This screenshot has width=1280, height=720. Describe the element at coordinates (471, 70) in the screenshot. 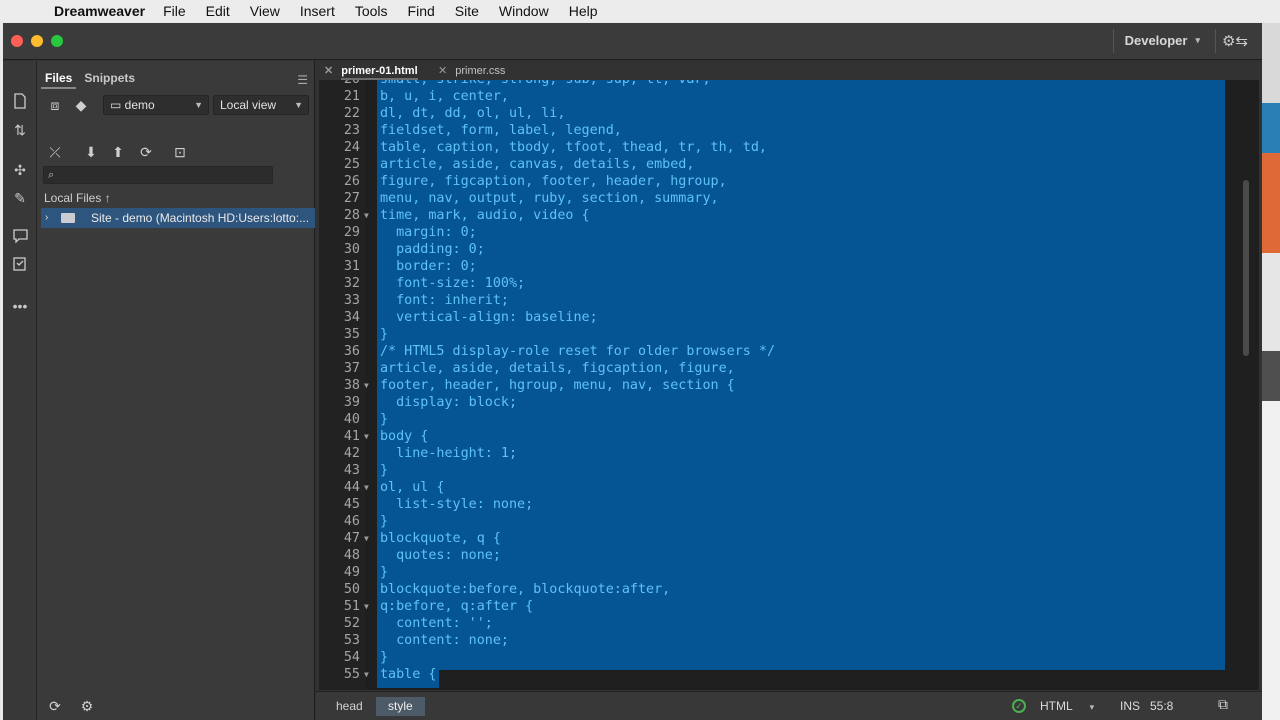

I see `tab-primer-css: ✕ primer.css` at that location.